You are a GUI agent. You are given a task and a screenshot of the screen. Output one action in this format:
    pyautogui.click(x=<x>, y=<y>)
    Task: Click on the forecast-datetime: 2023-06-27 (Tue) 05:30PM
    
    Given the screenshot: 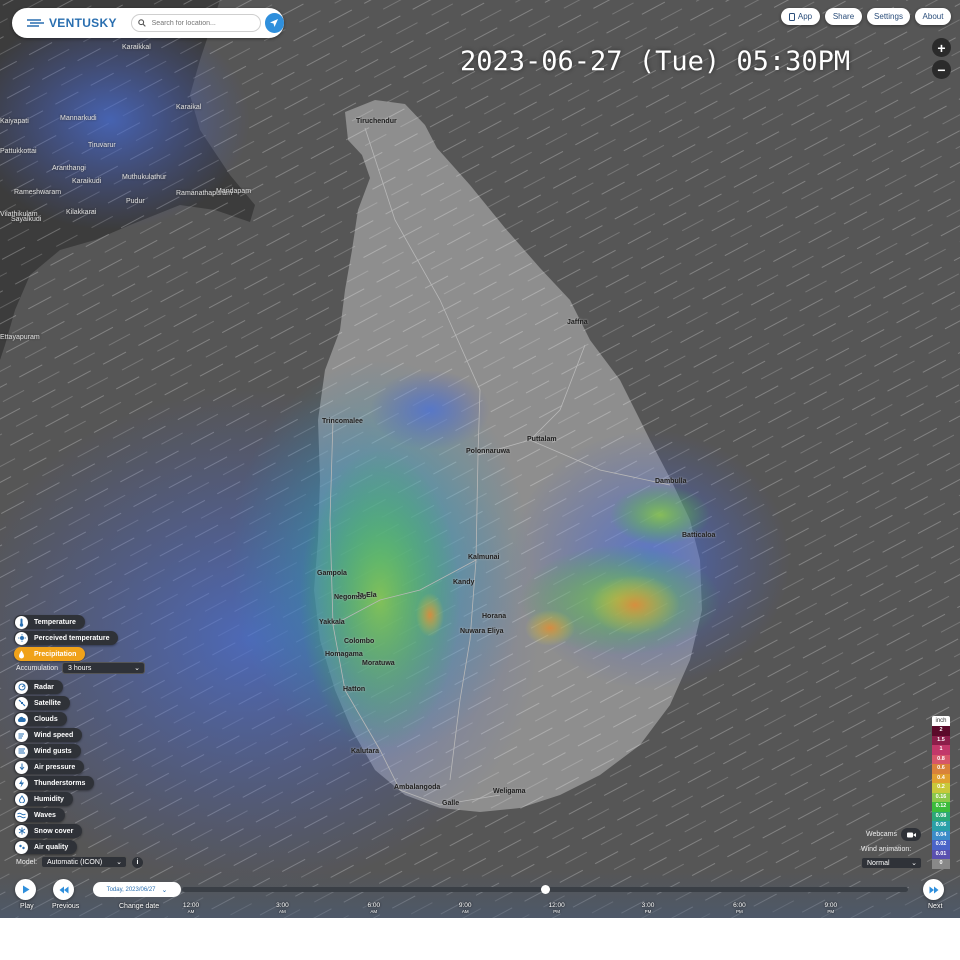 What is the action you would take?
    pyautogui.click(x=655, y=61)
    